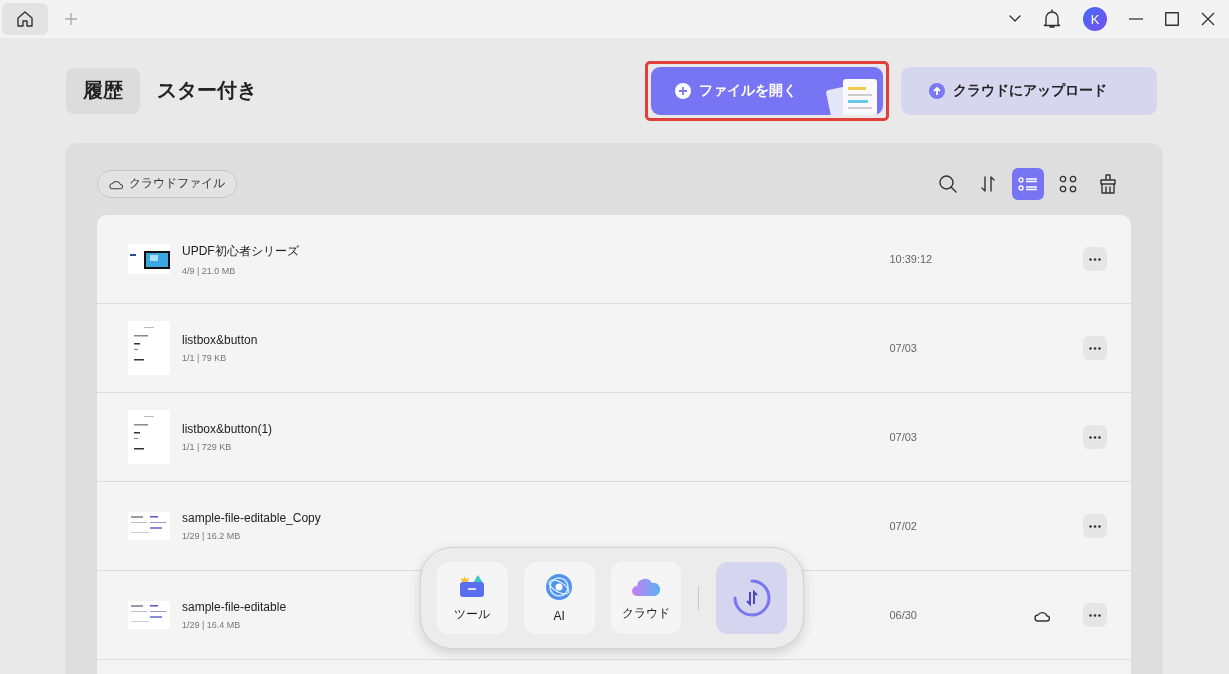  I want to click on cloud-files-filter: クラウドファイル, so click(167, 183).